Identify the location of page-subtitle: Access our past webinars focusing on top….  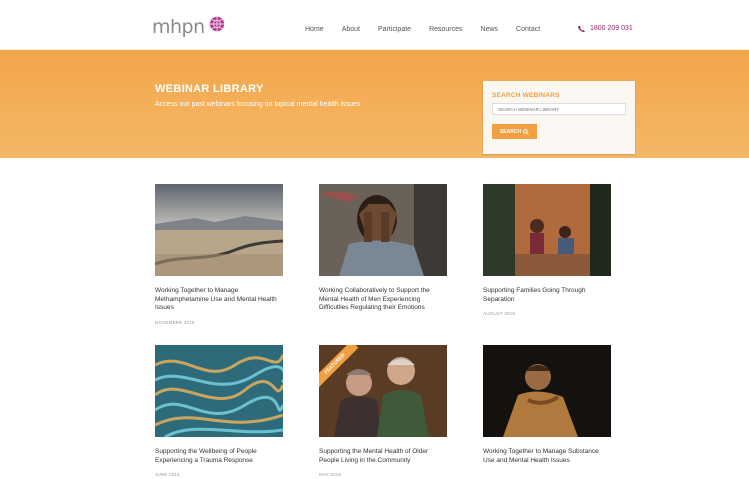
(258, 104).